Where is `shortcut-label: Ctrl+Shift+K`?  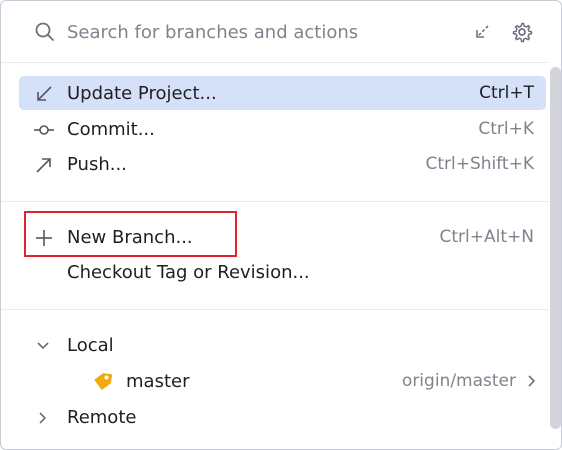
shortcut-label: Ctrl+Shift+K is located at coordinates (479, 164).